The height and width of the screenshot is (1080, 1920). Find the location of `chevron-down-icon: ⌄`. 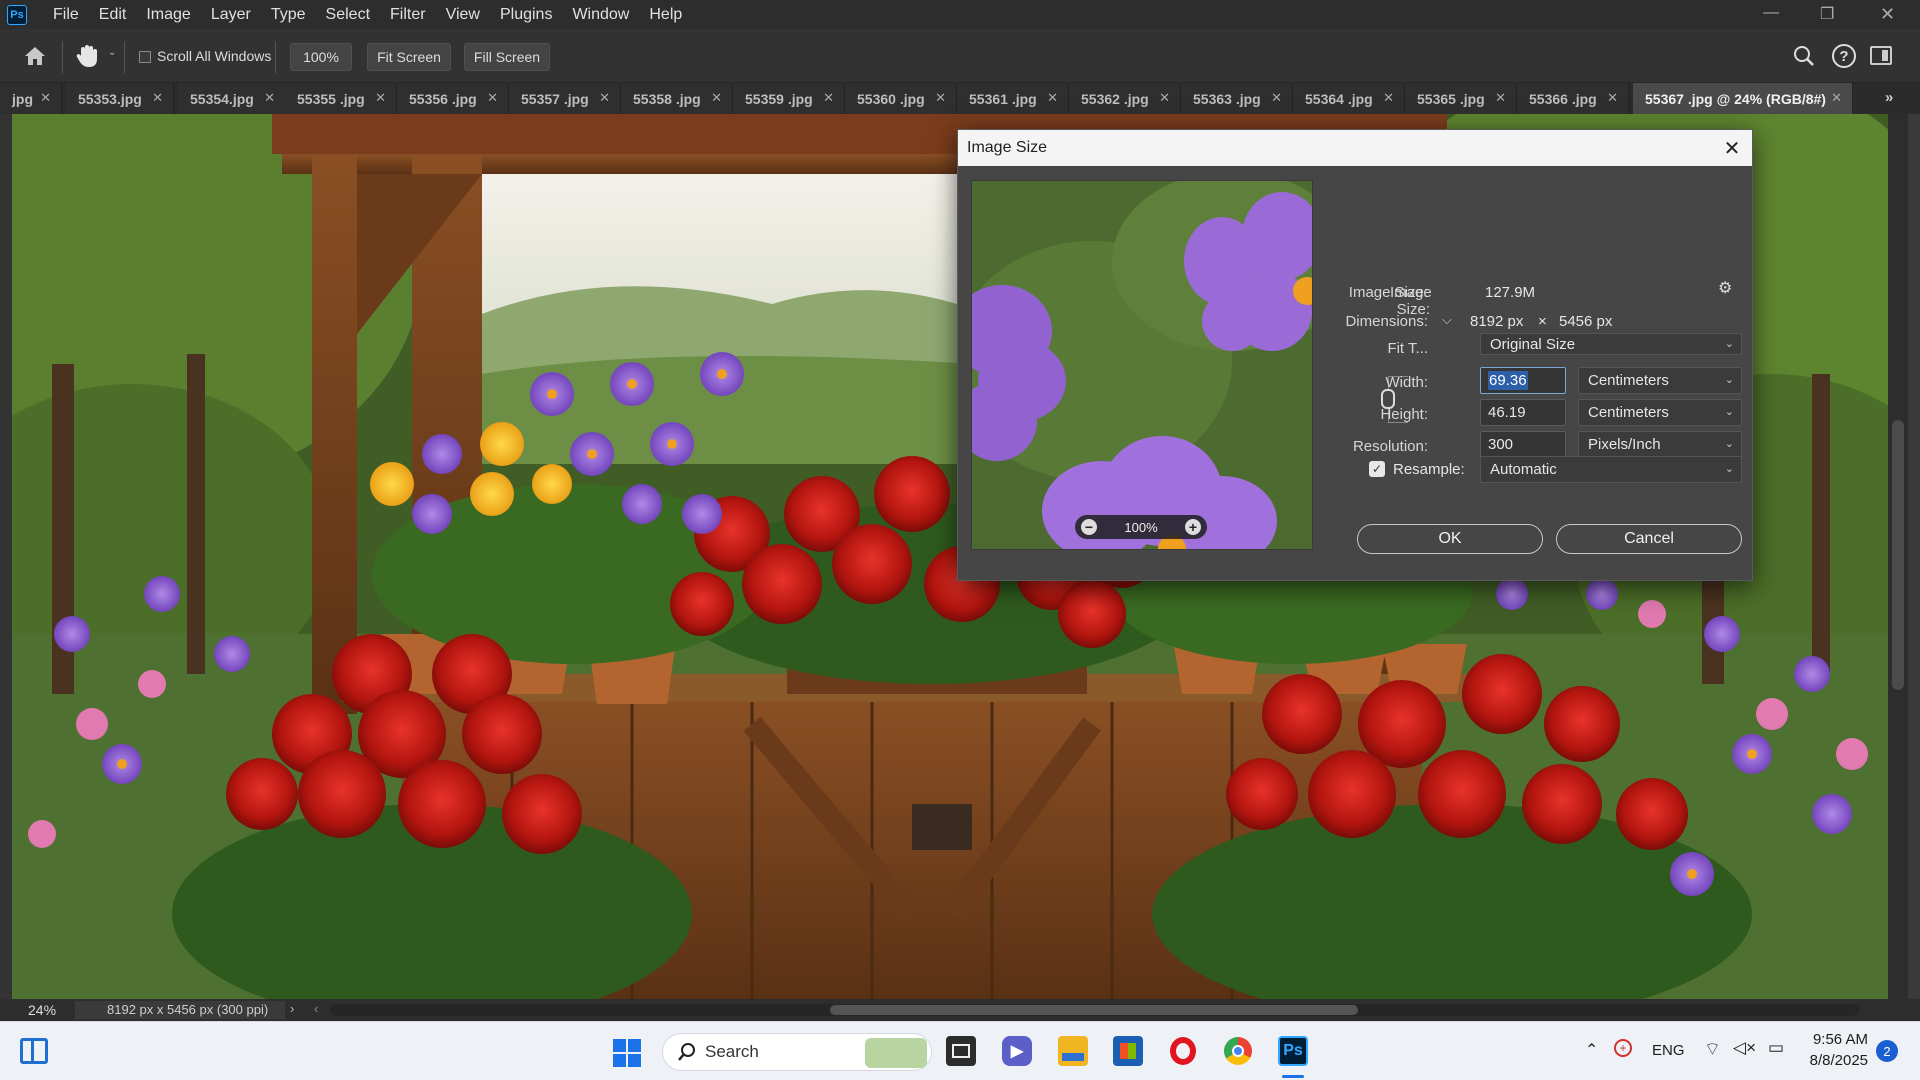

chevron-down-icon: ⌄ is located at coordinates (112, 52).